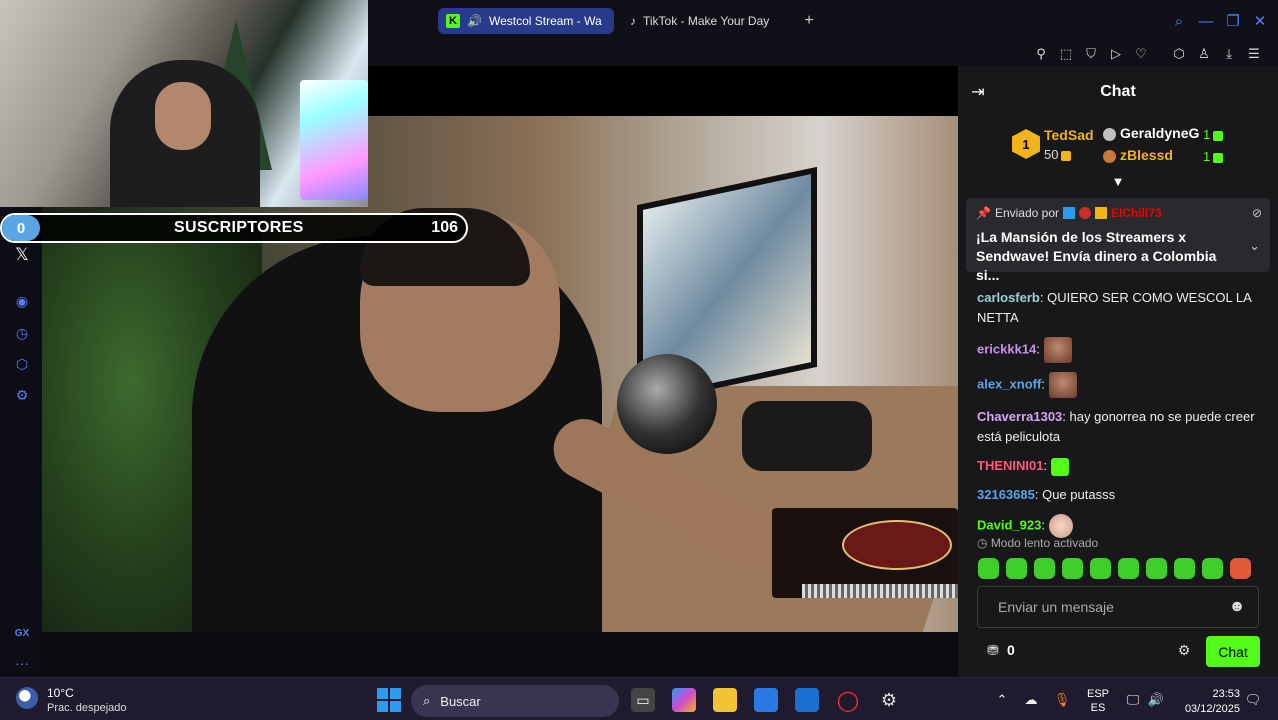 This screenshot has height=720, width=1278. Describe the element at coordinates (22, 301) in the screenshot. I see `player-icon: ◉` at that location.